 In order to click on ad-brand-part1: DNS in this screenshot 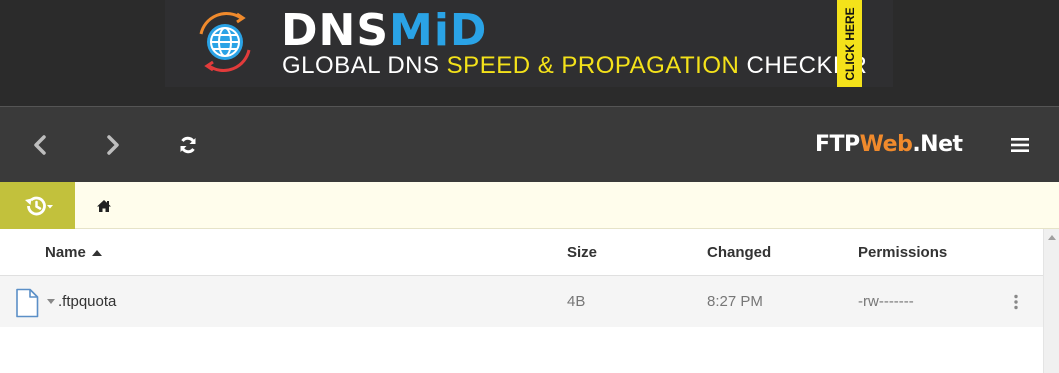, I will do `click(335, 30)`.